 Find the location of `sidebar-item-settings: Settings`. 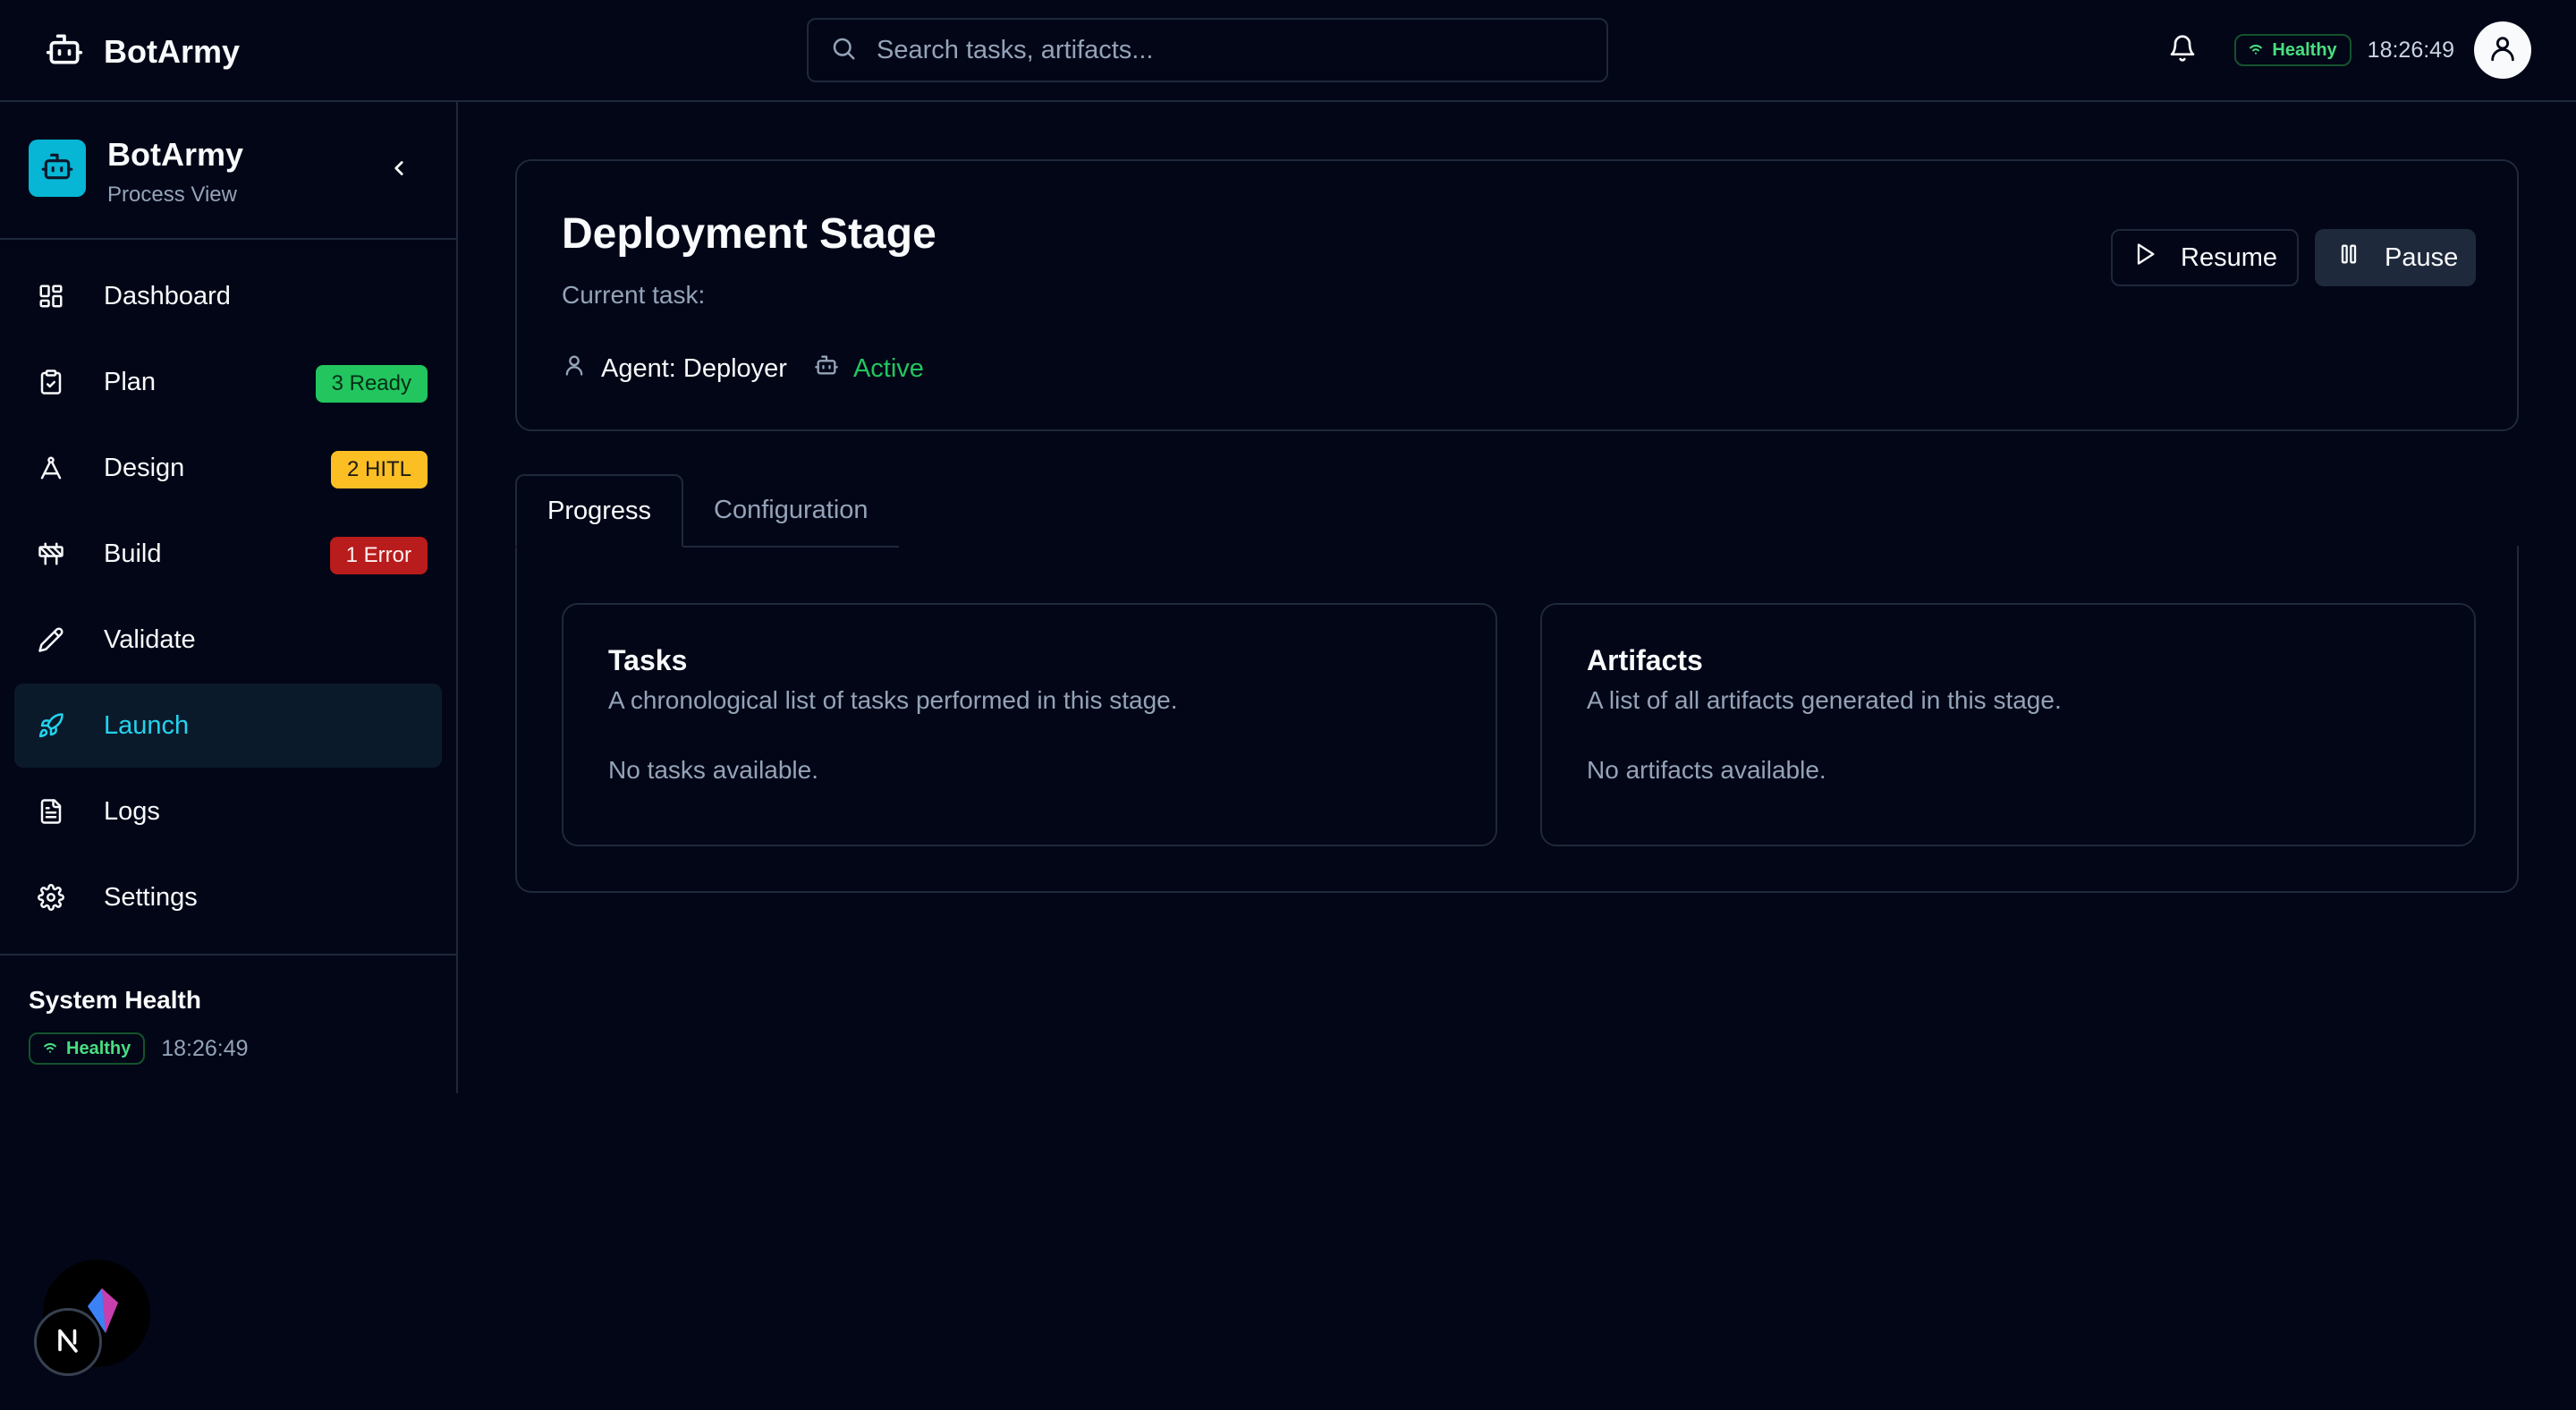

sidebar-item-settings: Settings is located at coordinates (228, 897).